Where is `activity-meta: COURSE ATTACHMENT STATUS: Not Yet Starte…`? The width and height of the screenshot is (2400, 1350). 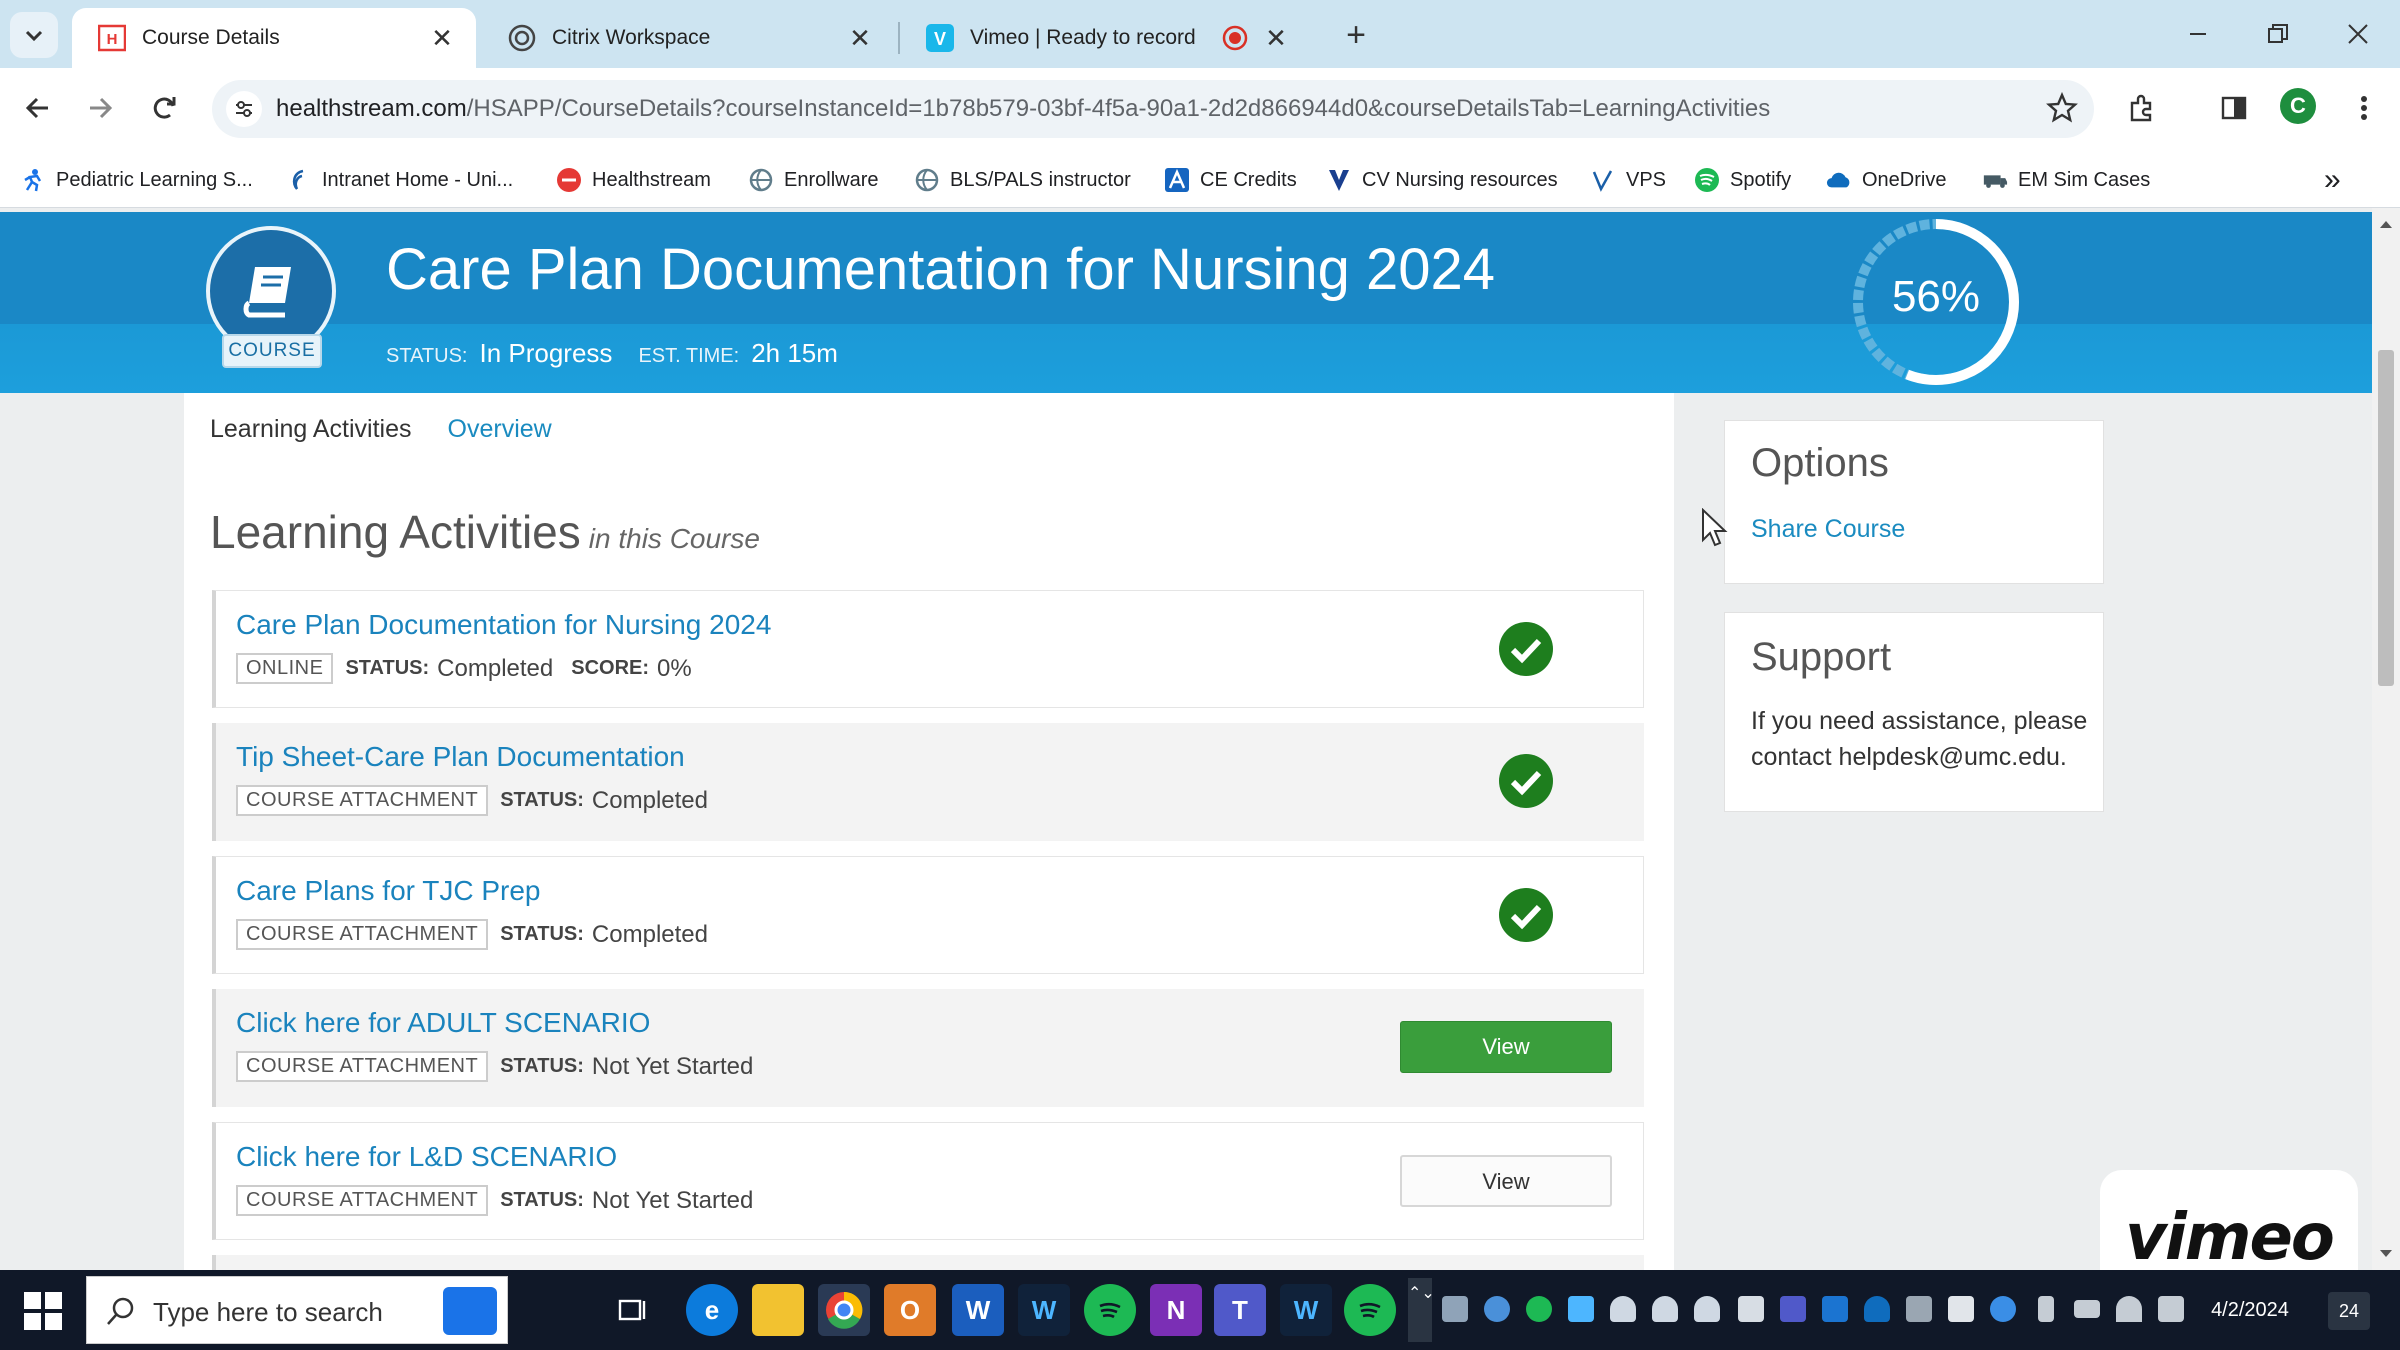 activity-meta: COURSE ATTACHMENT STATUS: Not Yet Starte… is located at coordinates (503, 1066).